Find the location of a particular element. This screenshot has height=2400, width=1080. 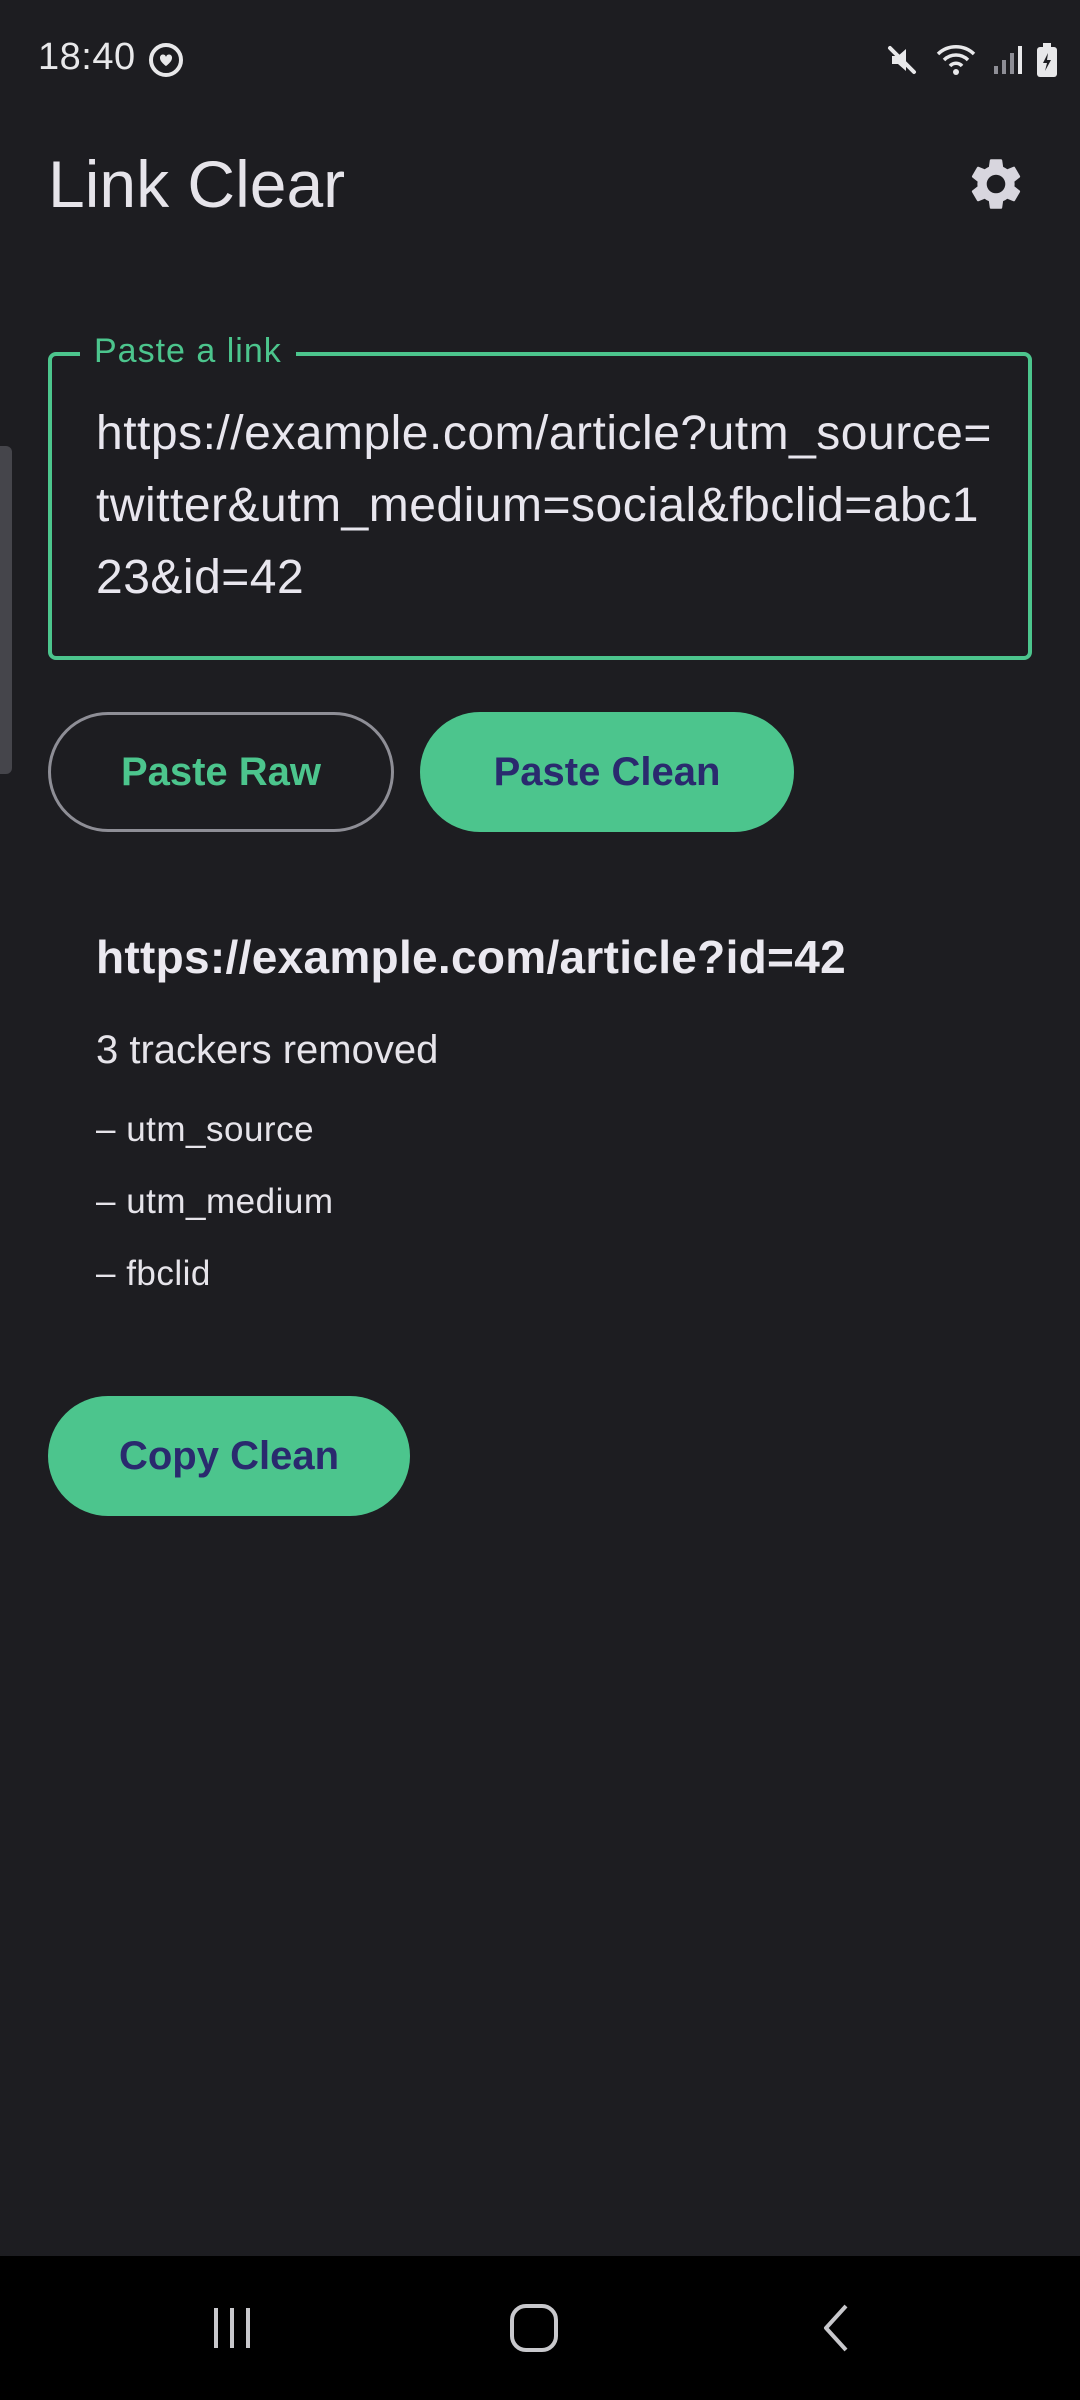

recent-apps-button is located at coordinates (232, 2330).